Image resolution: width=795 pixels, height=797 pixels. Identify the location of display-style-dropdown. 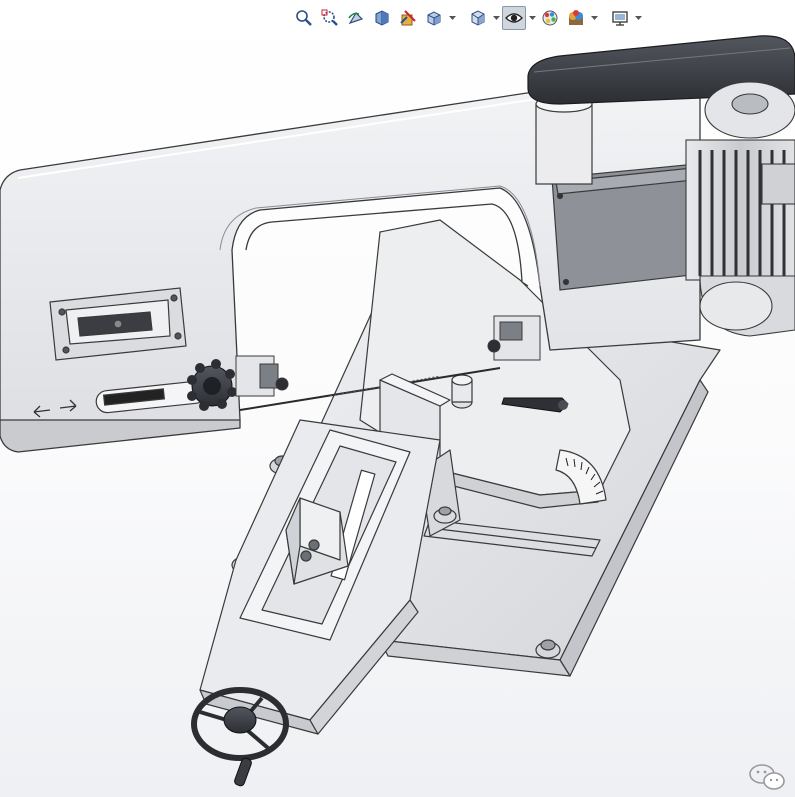
(496, 18).